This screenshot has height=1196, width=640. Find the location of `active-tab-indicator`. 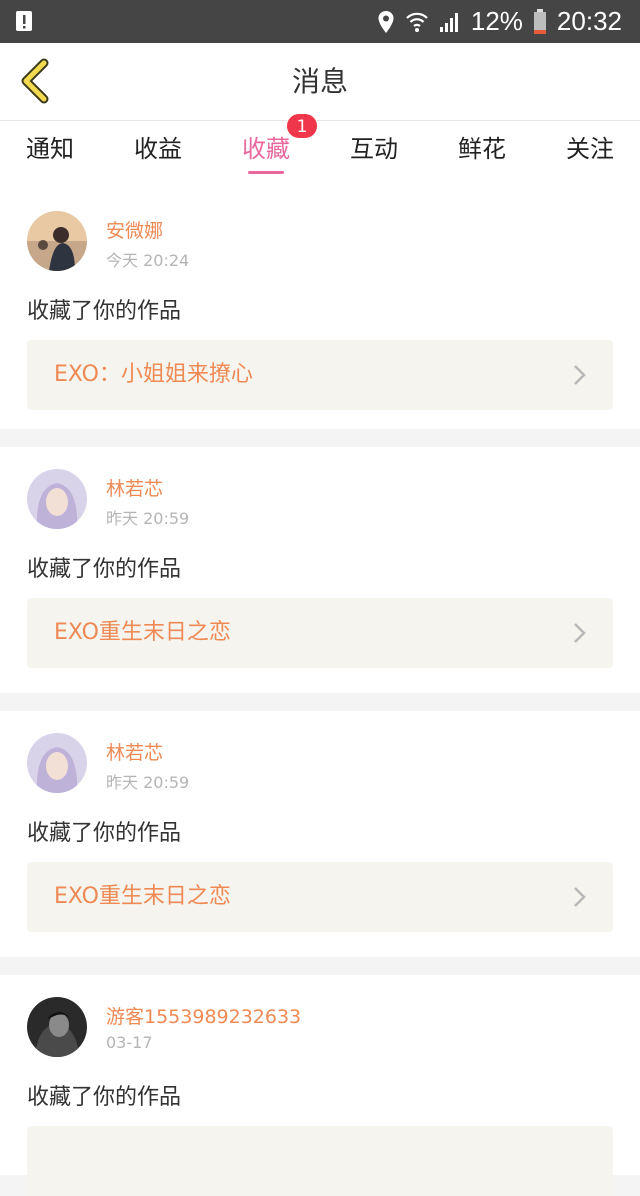

active-tab-indicator is located at coordinates (266, 172).